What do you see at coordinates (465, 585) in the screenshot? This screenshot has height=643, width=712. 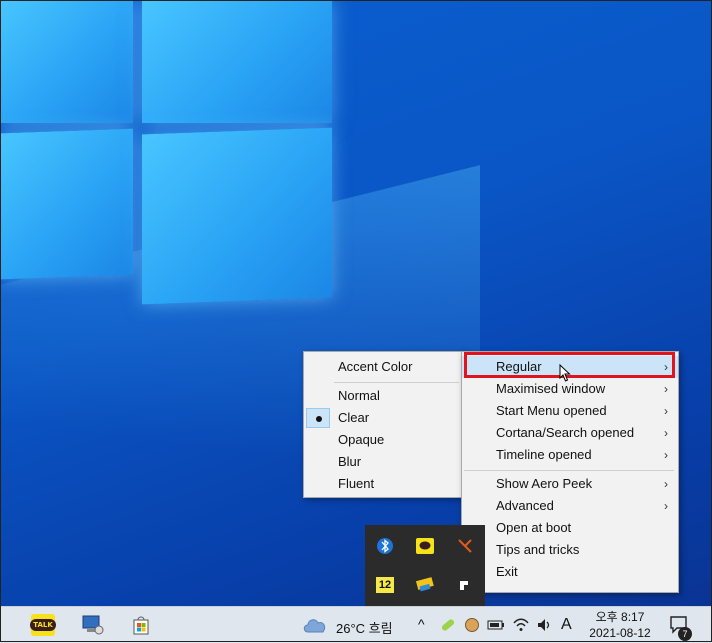 I see `translucenttb-tray-icon` at bounding box center [465, 585].